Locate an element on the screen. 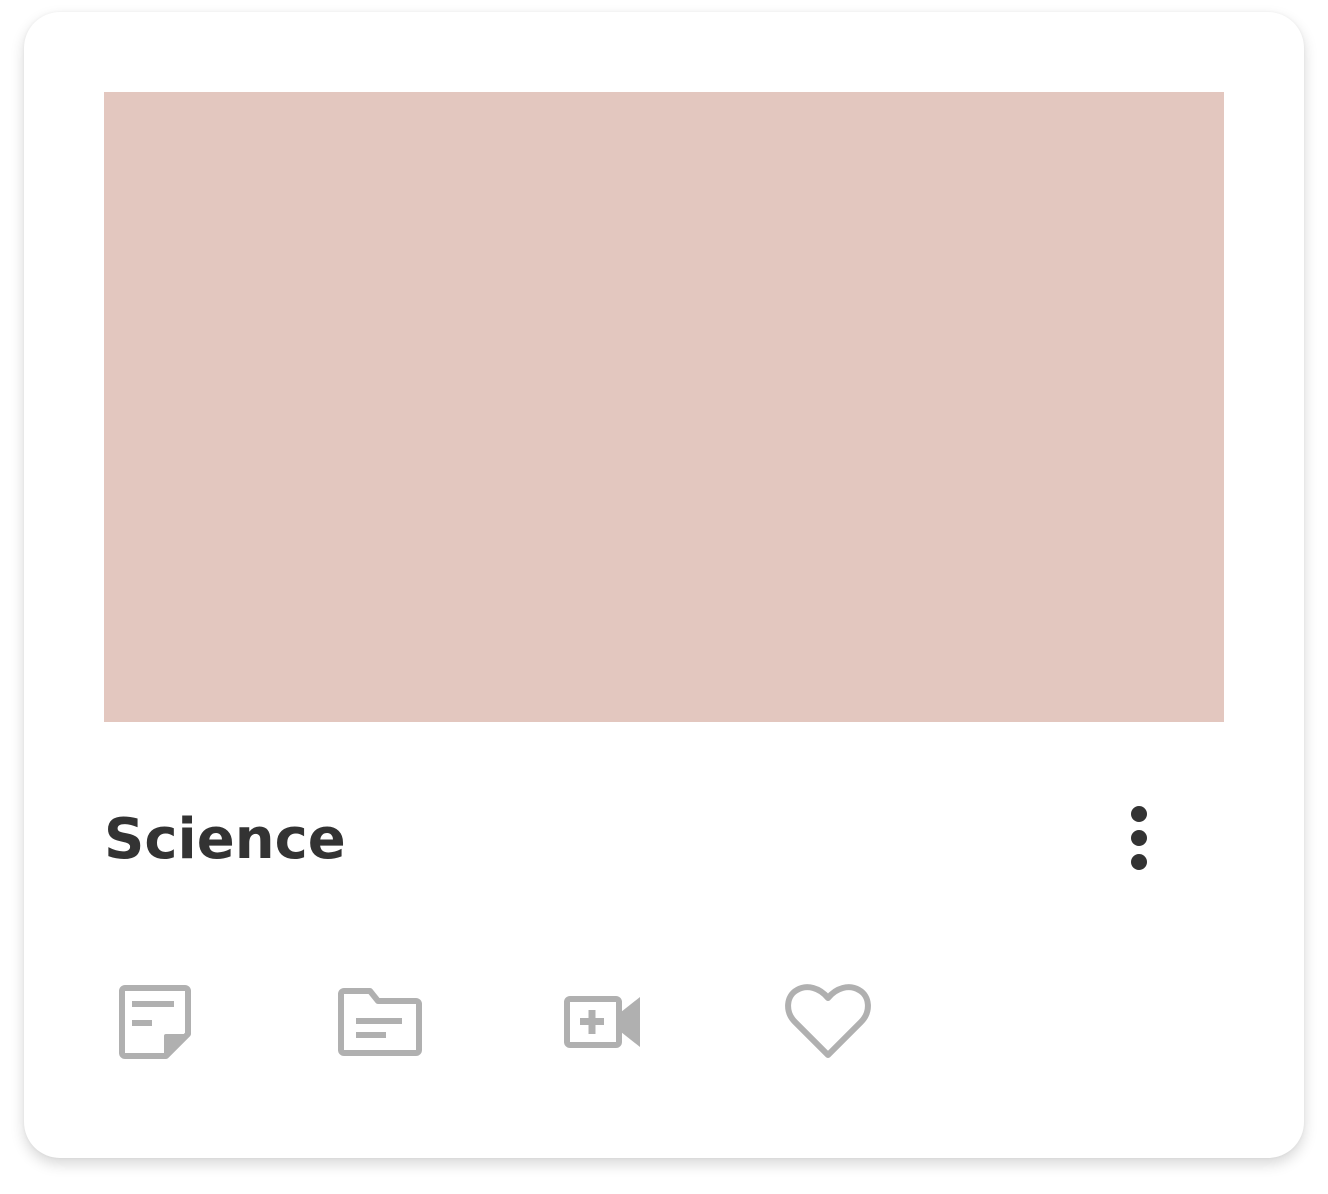 The height and width of the screenshot is (1194, 1328). add-video-button is located at coordinates (604, 1022).